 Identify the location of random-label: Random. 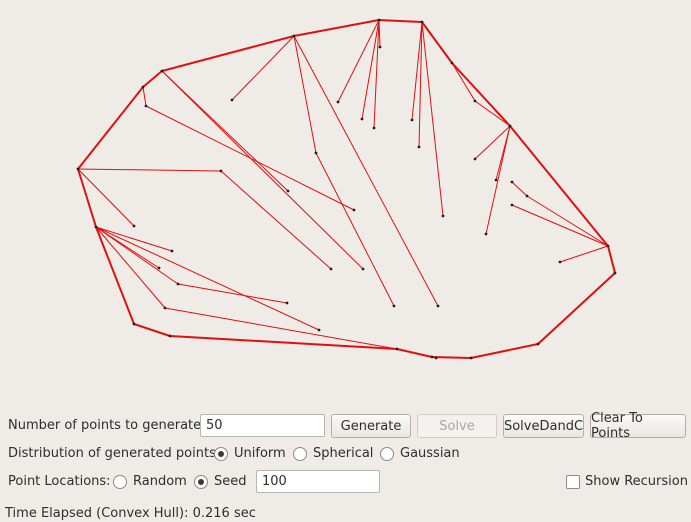
(160, 482).